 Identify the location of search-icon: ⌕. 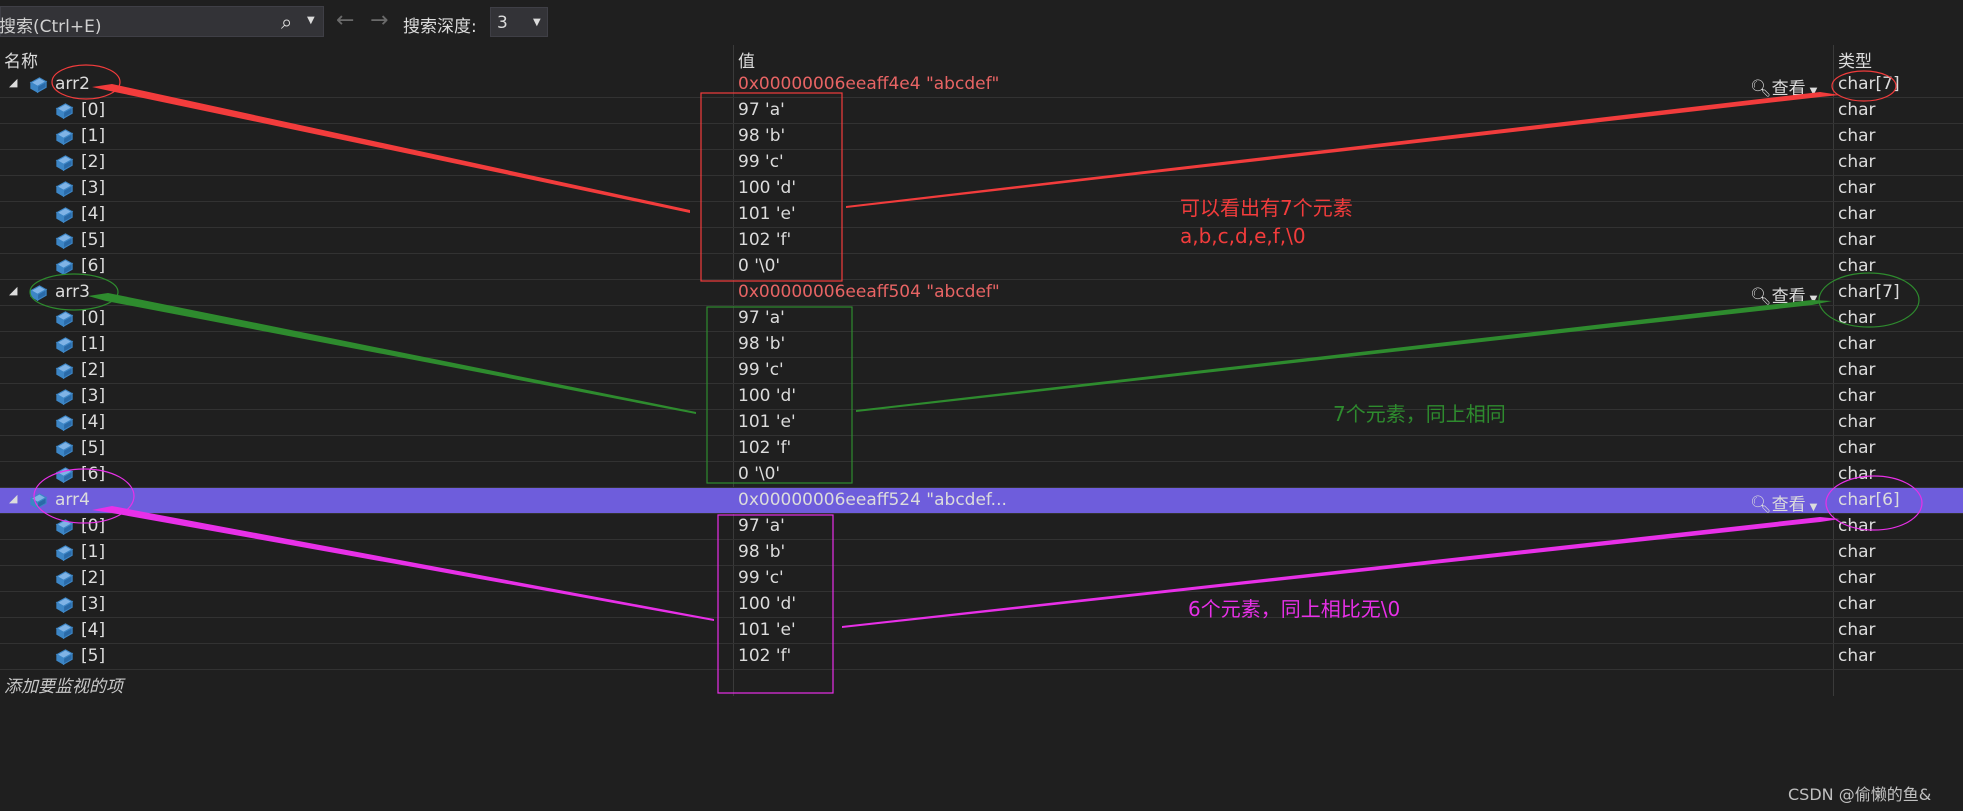
(286, 22).